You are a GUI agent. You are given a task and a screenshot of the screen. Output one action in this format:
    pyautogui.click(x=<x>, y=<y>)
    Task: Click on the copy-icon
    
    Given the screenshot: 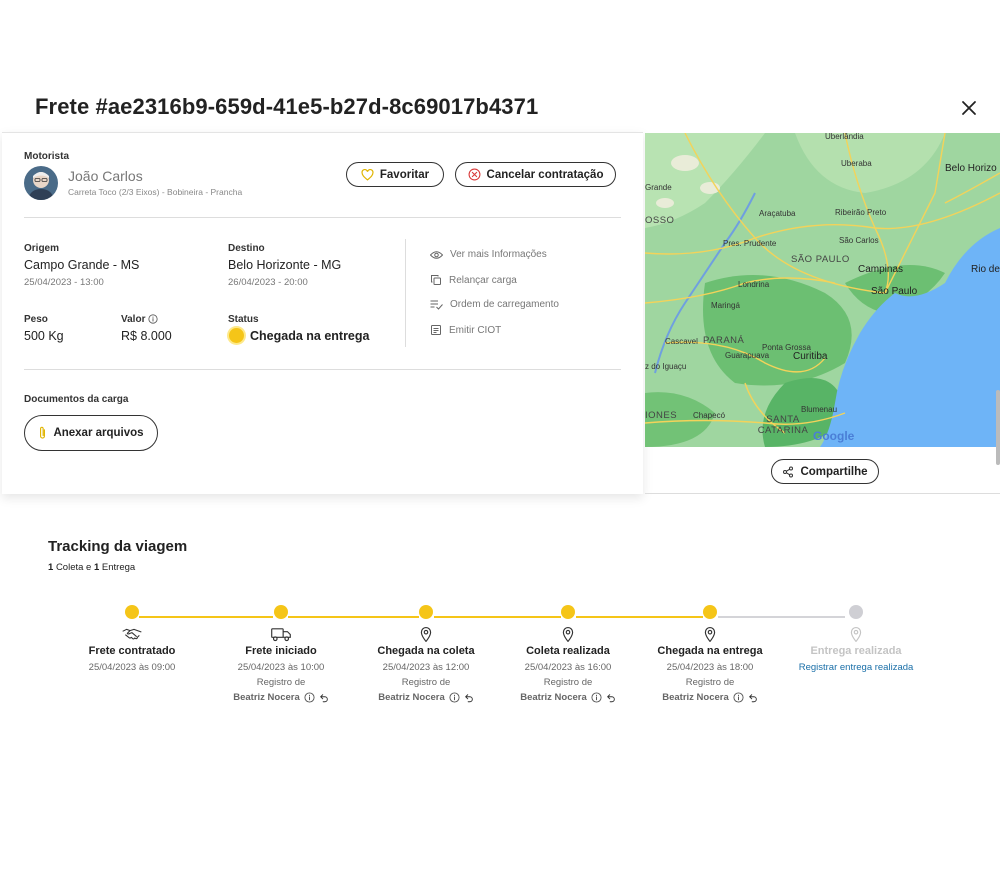 What is the action you would take?
    pyautogui.click(x=436, y=280)
    